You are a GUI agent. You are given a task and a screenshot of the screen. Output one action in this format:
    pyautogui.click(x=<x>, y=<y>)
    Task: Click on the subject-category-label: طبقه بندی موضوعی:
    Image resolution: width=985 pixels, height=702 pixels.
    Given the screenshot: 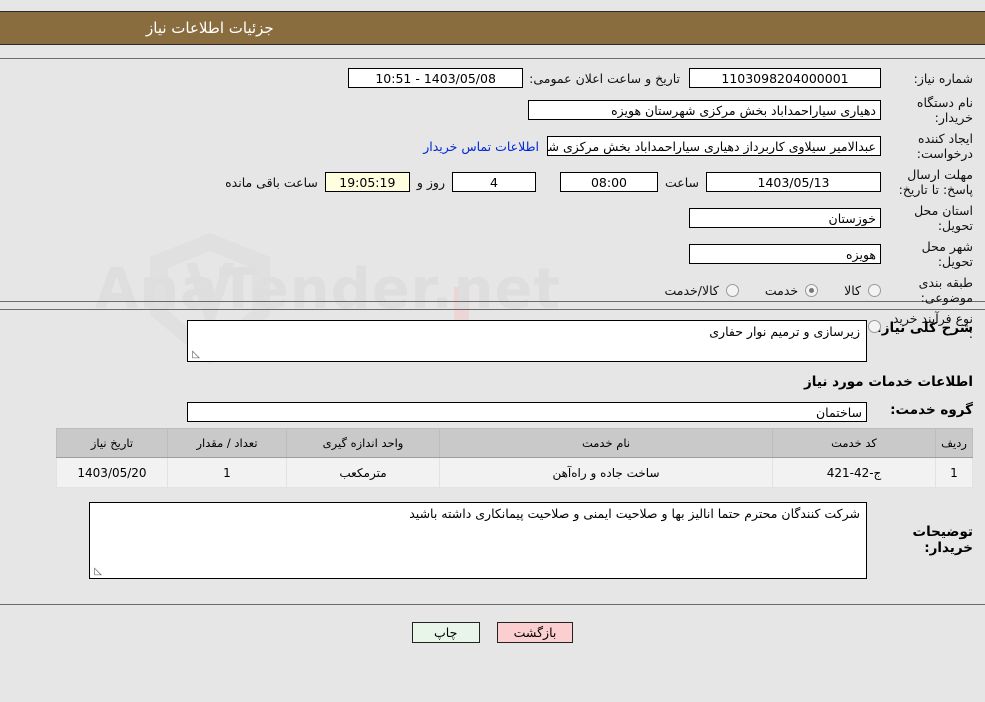 What is the action you would take?
    pyautogui.click(x=945, y=290)
    